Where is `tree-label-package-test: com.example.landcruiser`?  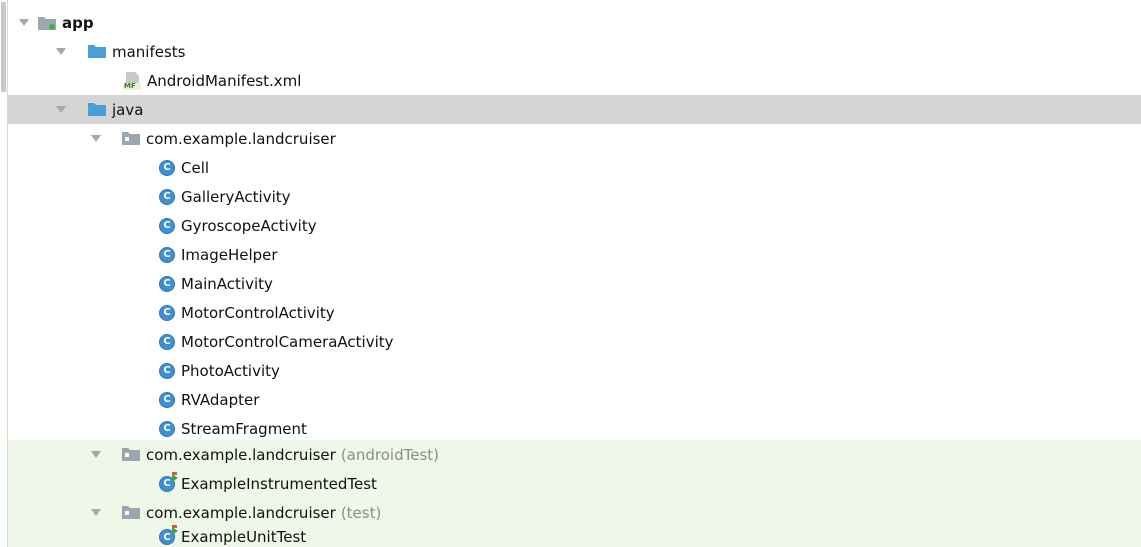 tree-label-package-test: com.example.landcruiser is located at coordinates (241, 512).